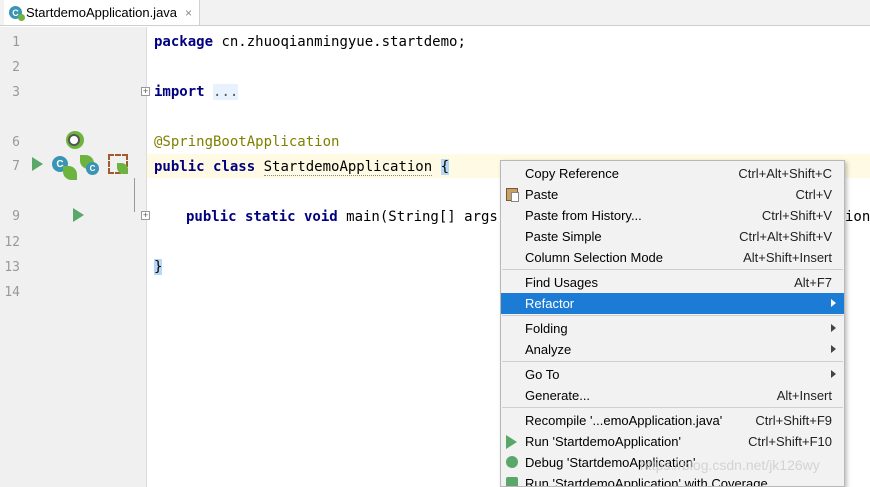 This screenshot has height=487, width=870. I want to click on code-line-13: }, so click(158, 267).